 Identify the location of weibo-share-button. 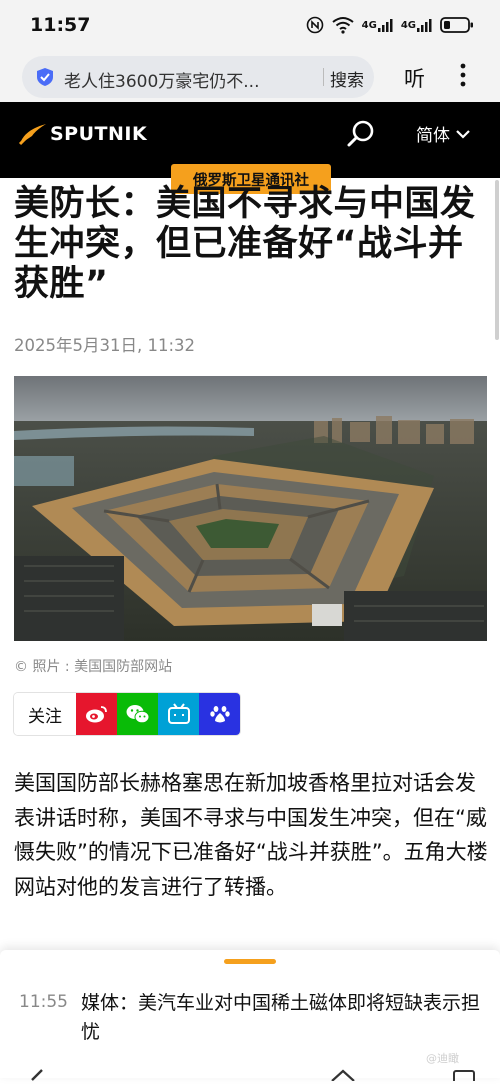
(96, 714).